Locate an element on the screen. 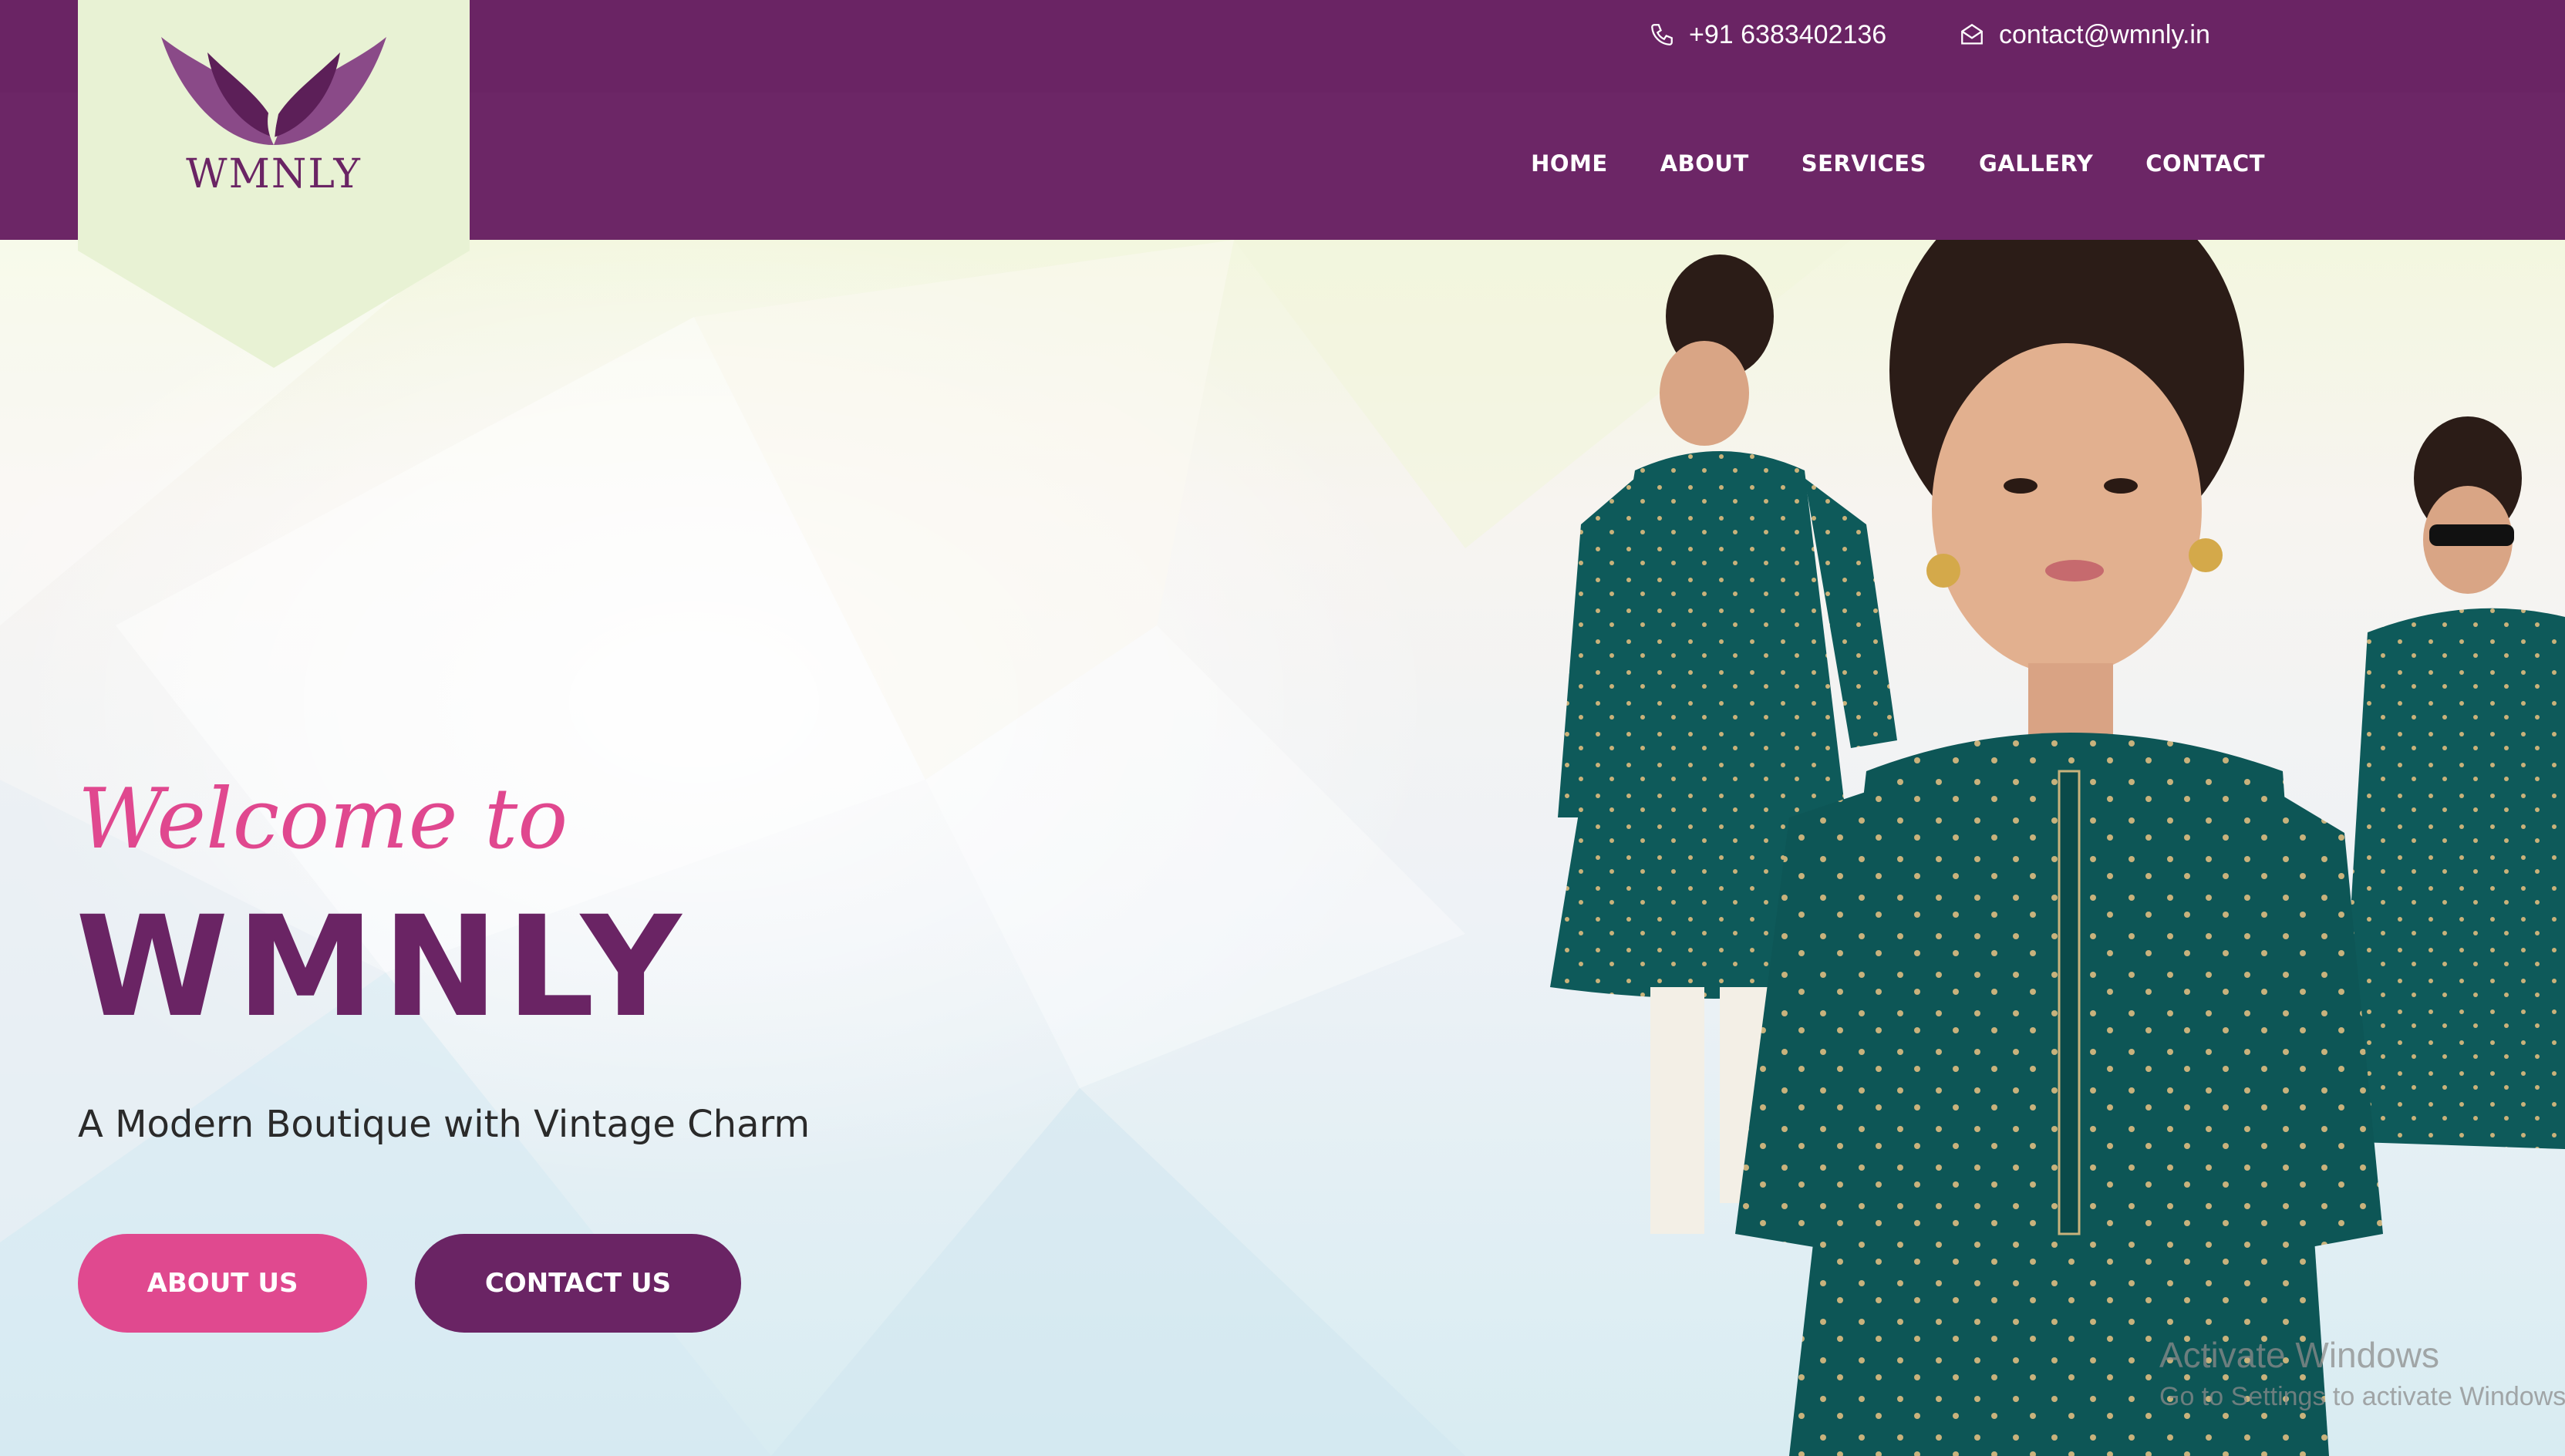  email-address: contact@wmnly.in is located at coordinates (2104, 34).